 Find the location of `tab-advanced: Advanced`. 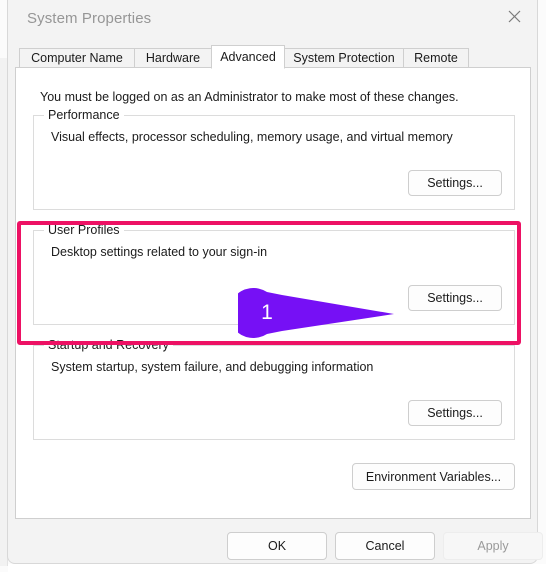

tab-advanced: Advanced is located at coordinates (248, 57).